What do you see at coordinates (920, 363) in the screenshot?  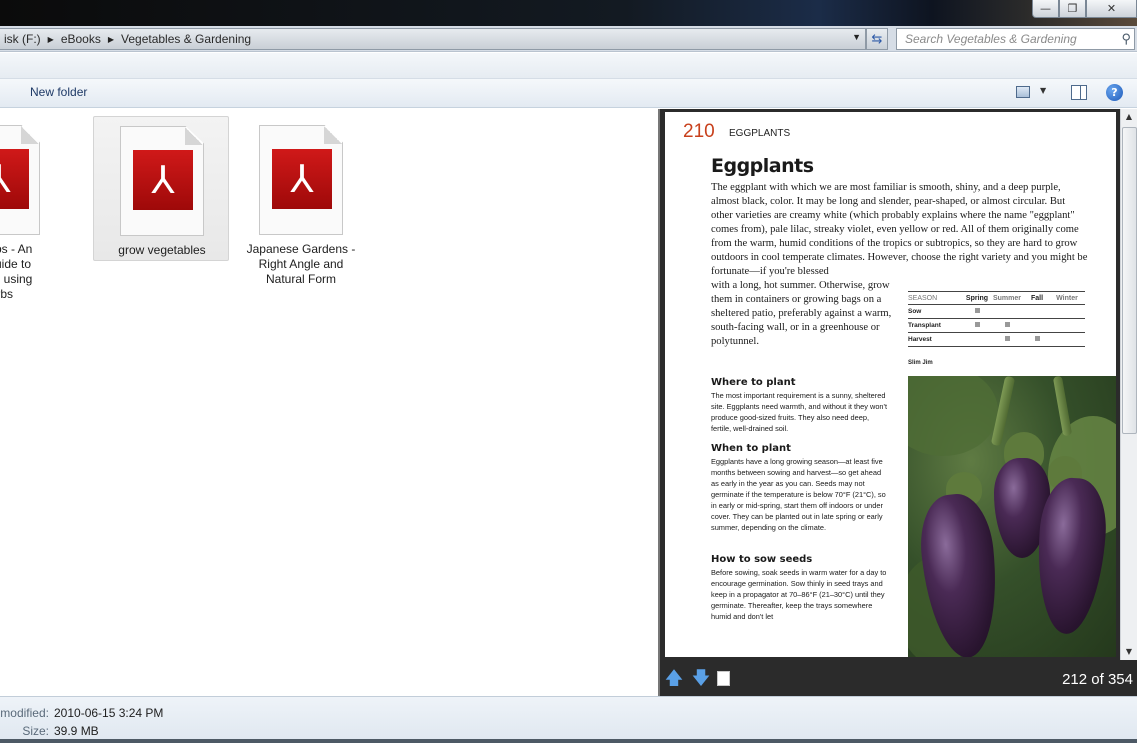 I see `photo-caption: Slim Jim` at bounding box center [920, 363].